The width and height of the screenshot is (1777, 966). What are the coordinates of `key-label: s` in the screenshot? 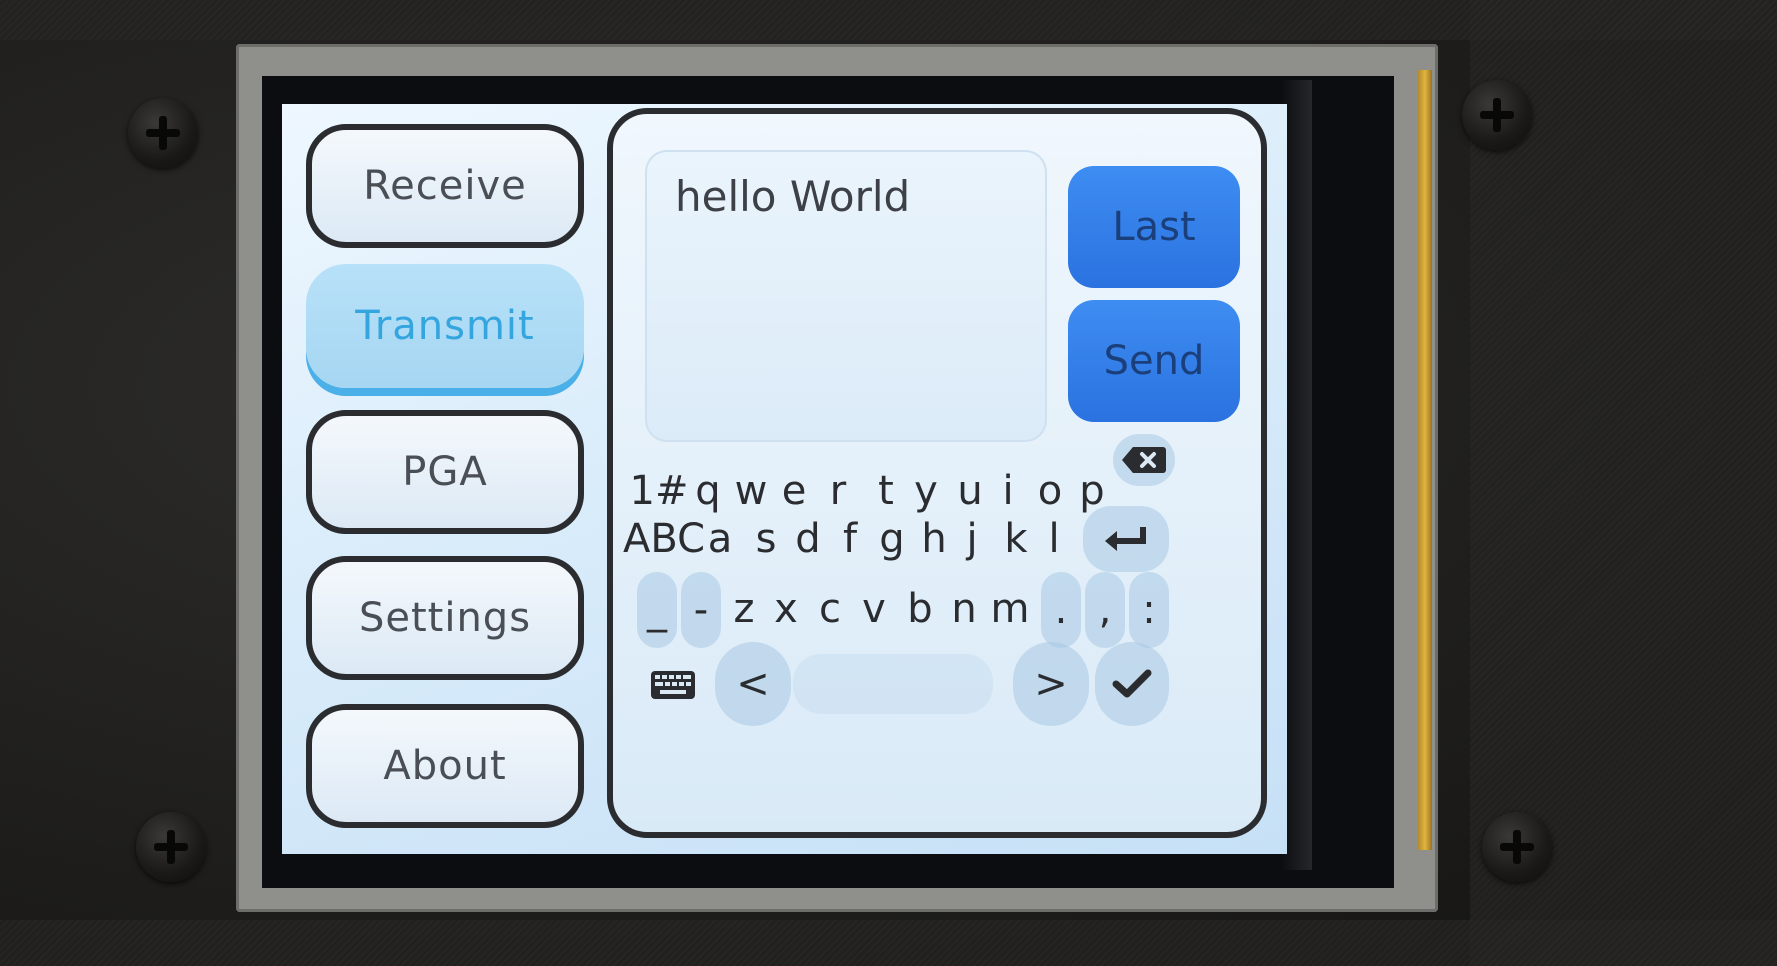 It's located at (766, 539).